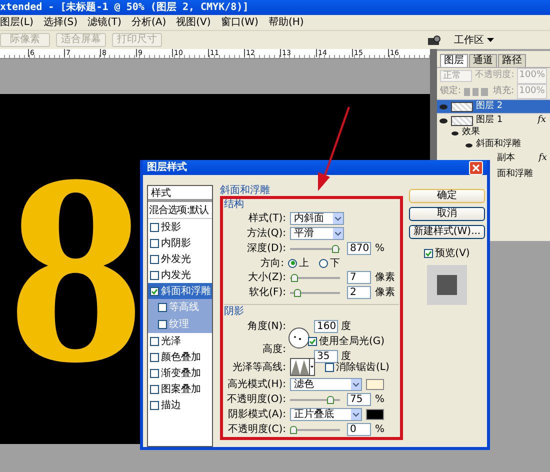 Image resolution: width=550 pixels, height=472 pixels. Describe the element at coordinates (180, 389) in the screenshot. I see `style-item: 图案叠加` at that location.